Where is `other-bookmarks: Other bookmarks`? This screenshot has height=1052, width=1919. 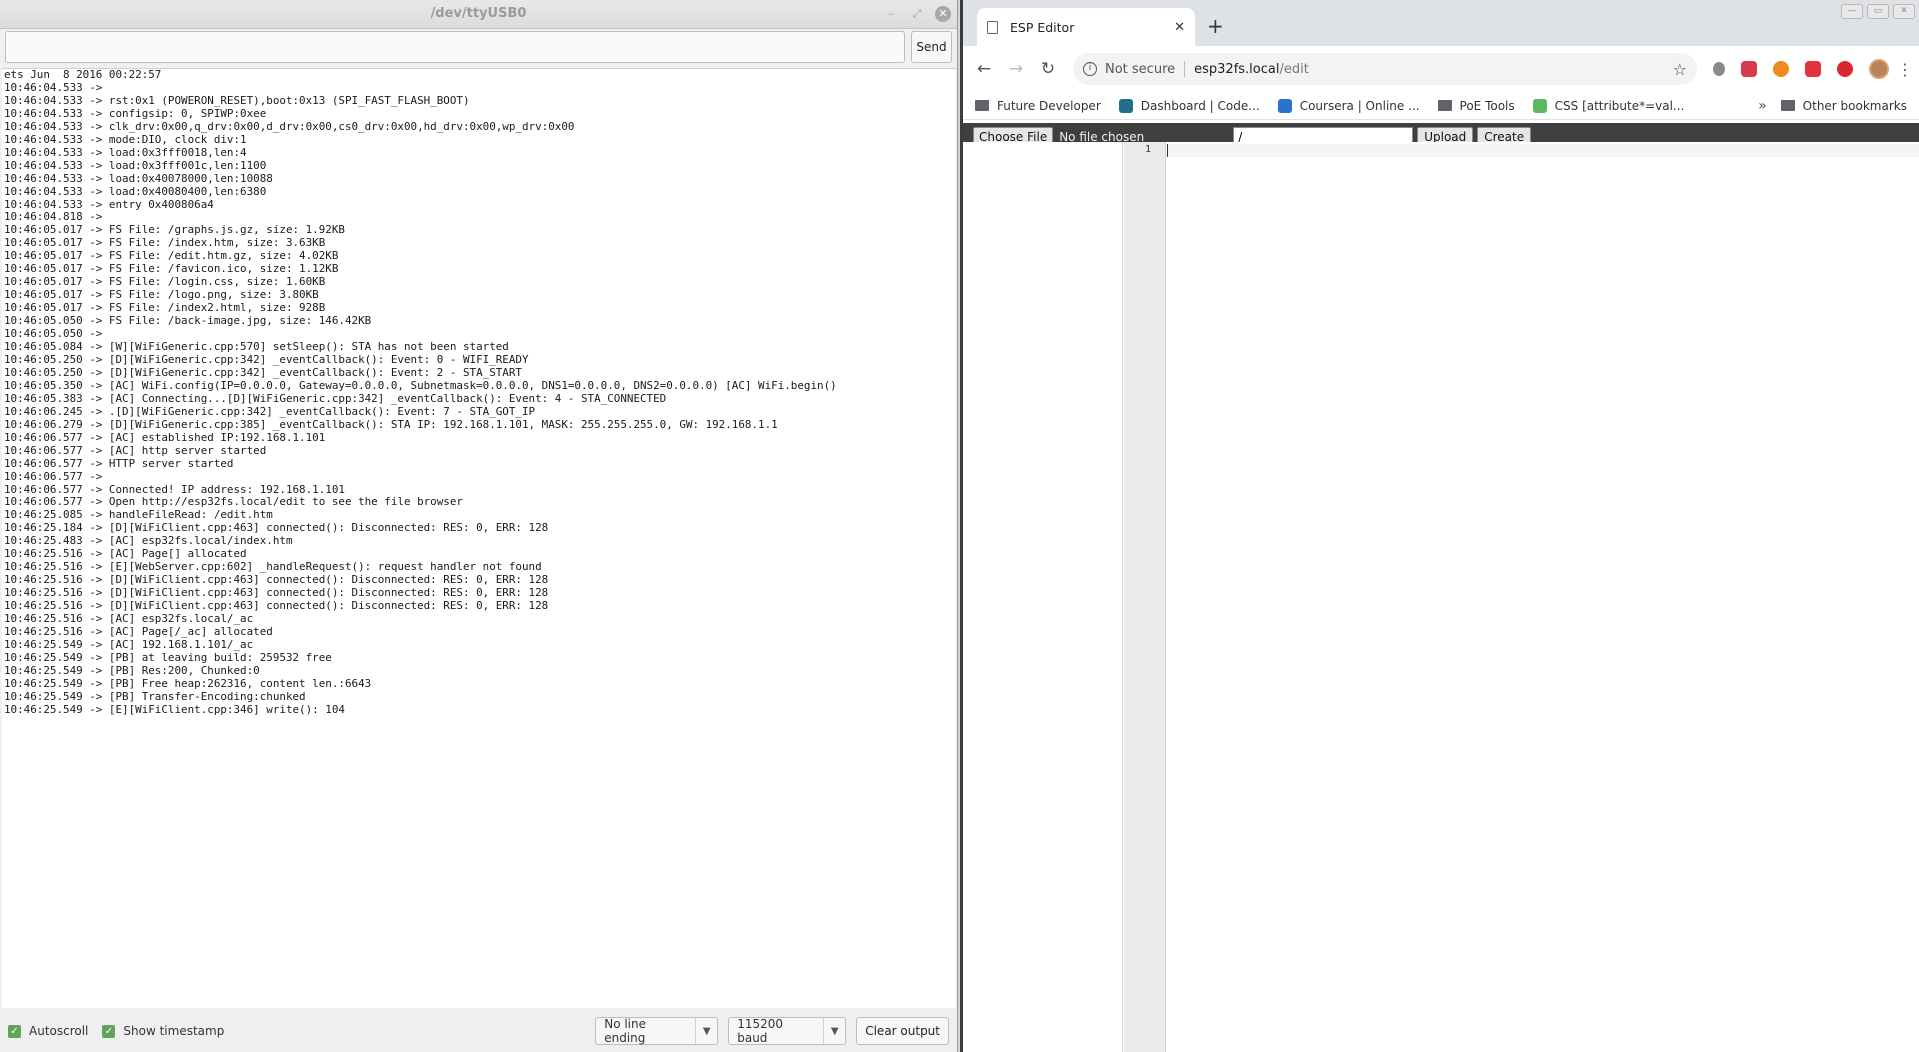
other-bookmarks: Other bookmarks is located at coordinates (1843, 105).